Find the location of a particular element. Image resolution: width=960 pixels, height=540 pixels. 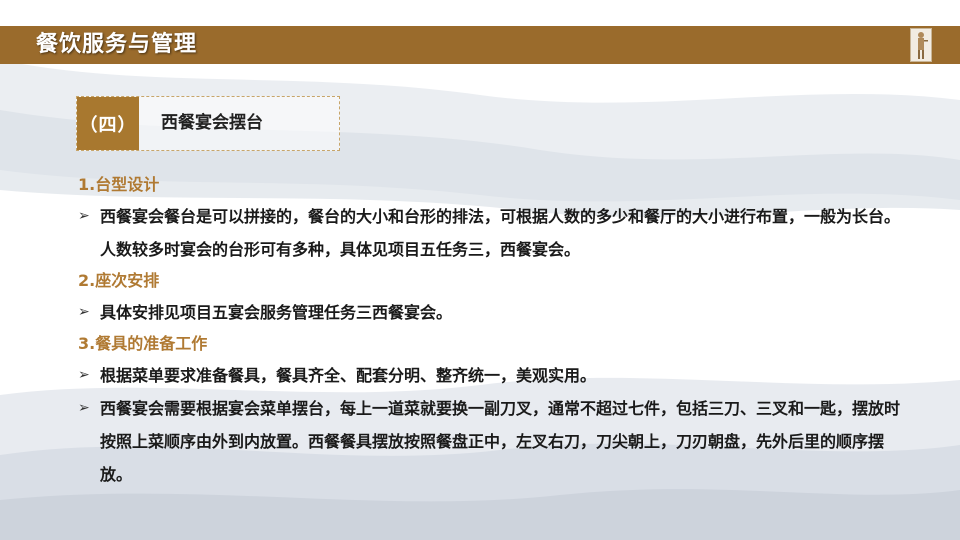

heading-seating: 2.座次安排 is located at coordinates (119, 280).